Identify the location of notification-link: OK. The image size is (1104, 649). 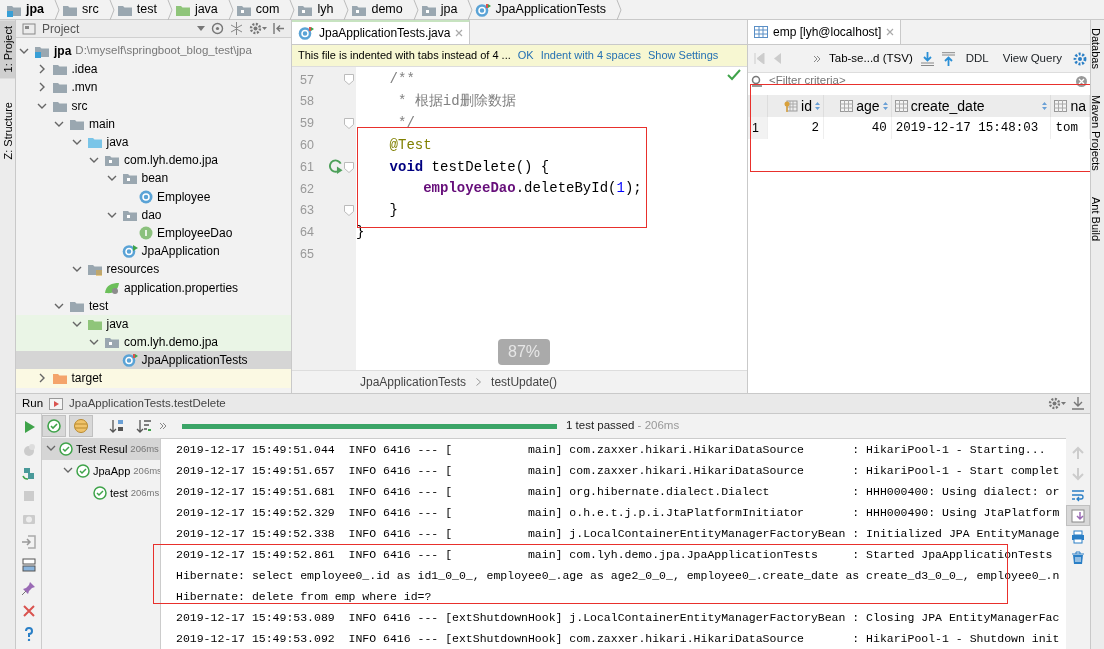
(525, 55).